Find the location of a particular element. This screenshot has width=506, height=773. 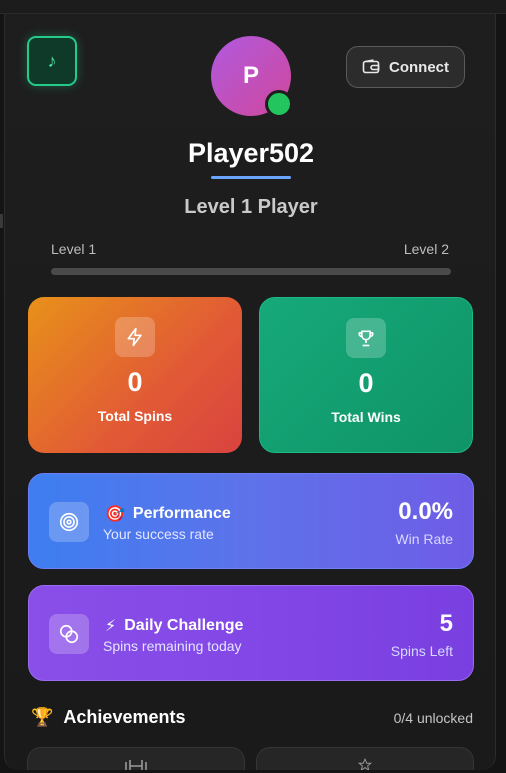

daily-challenge-title-text: Daily Challenge is located at coordinates (184, 625).